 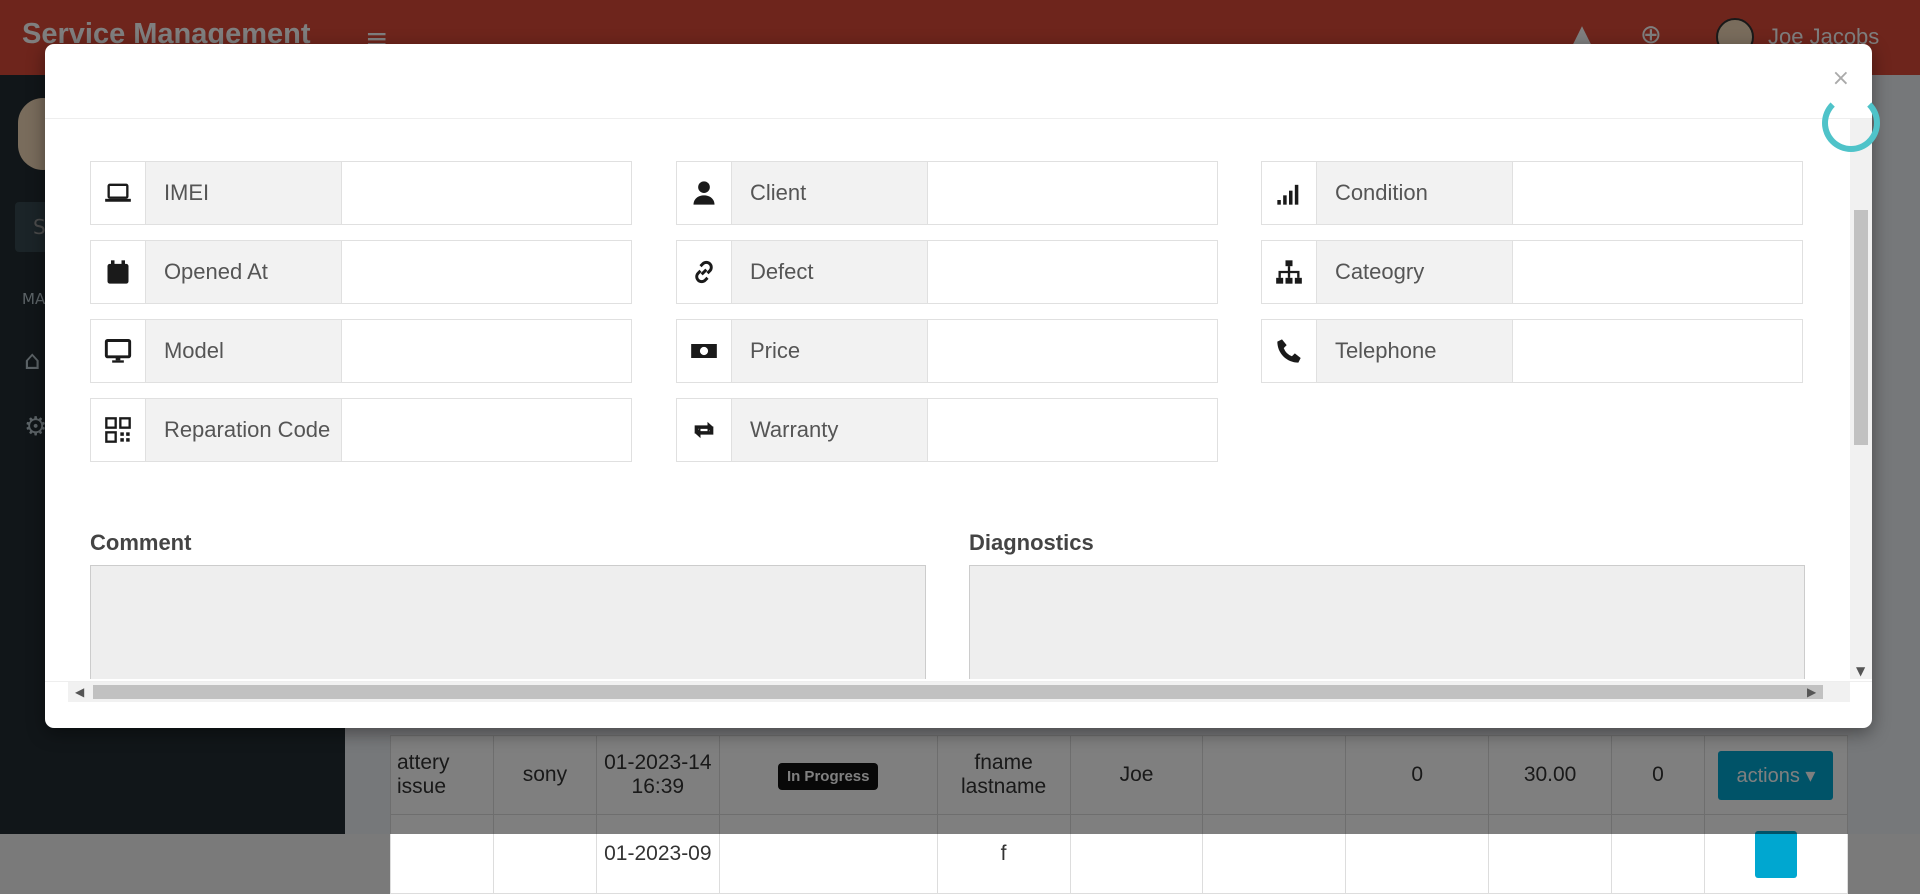 I want to click on imei-input, so click(x=486, y=193).